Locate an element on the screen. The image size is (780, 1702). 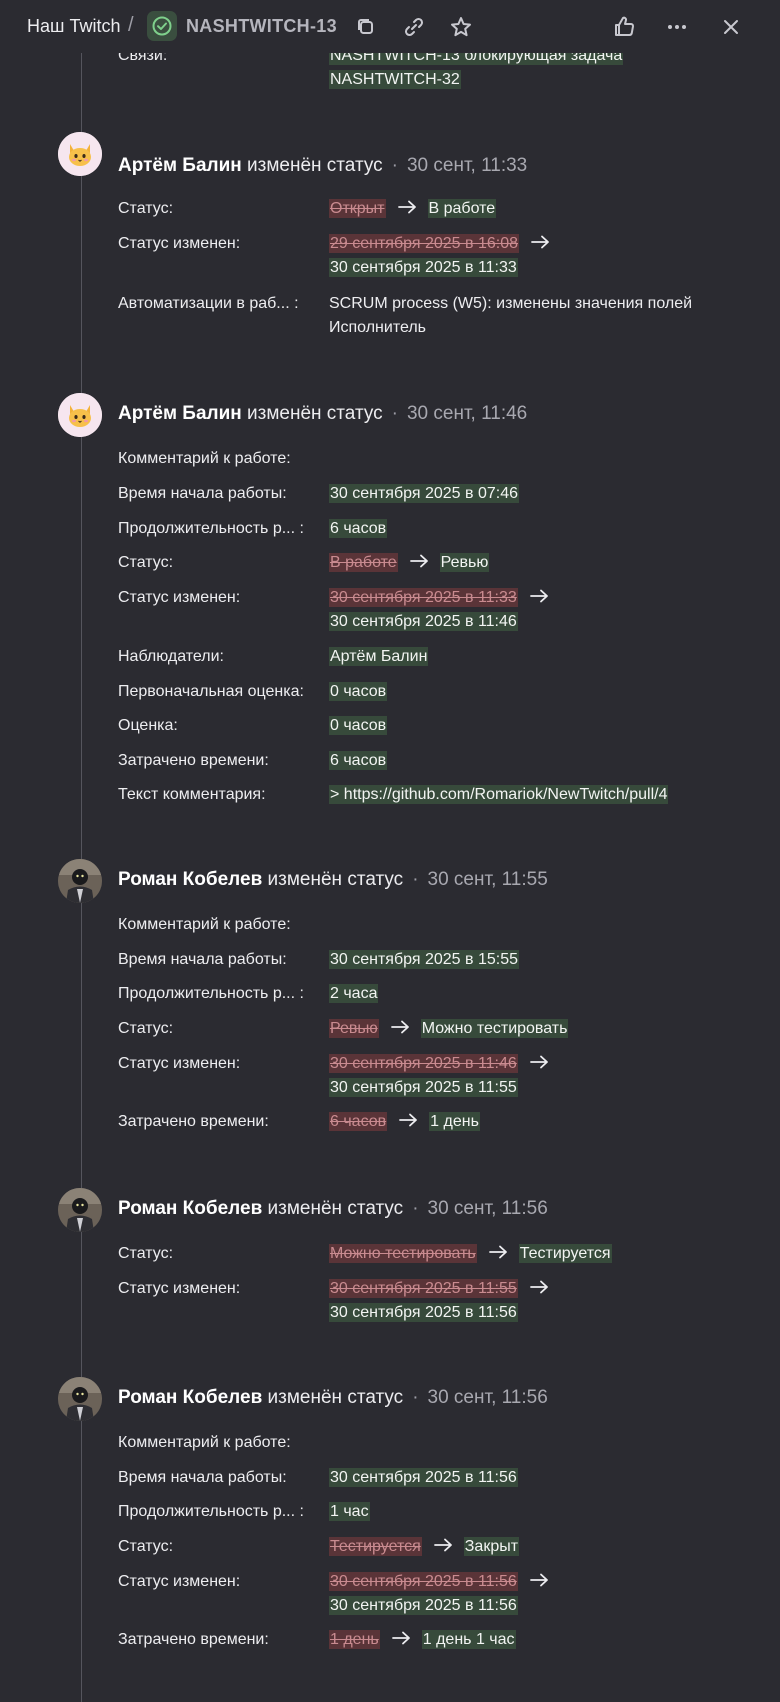
copy-icon is located at coordinates (366, 27).